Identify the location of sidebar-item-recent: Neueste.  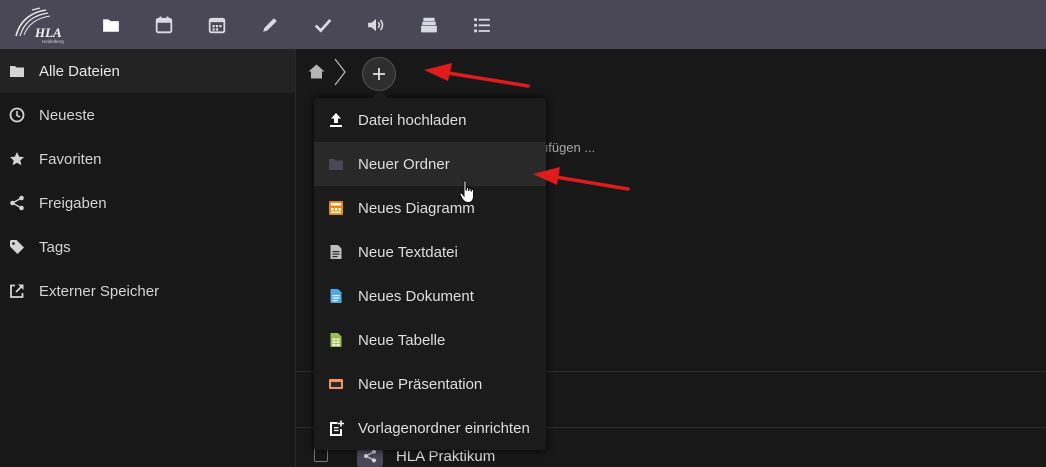
(147, 115).